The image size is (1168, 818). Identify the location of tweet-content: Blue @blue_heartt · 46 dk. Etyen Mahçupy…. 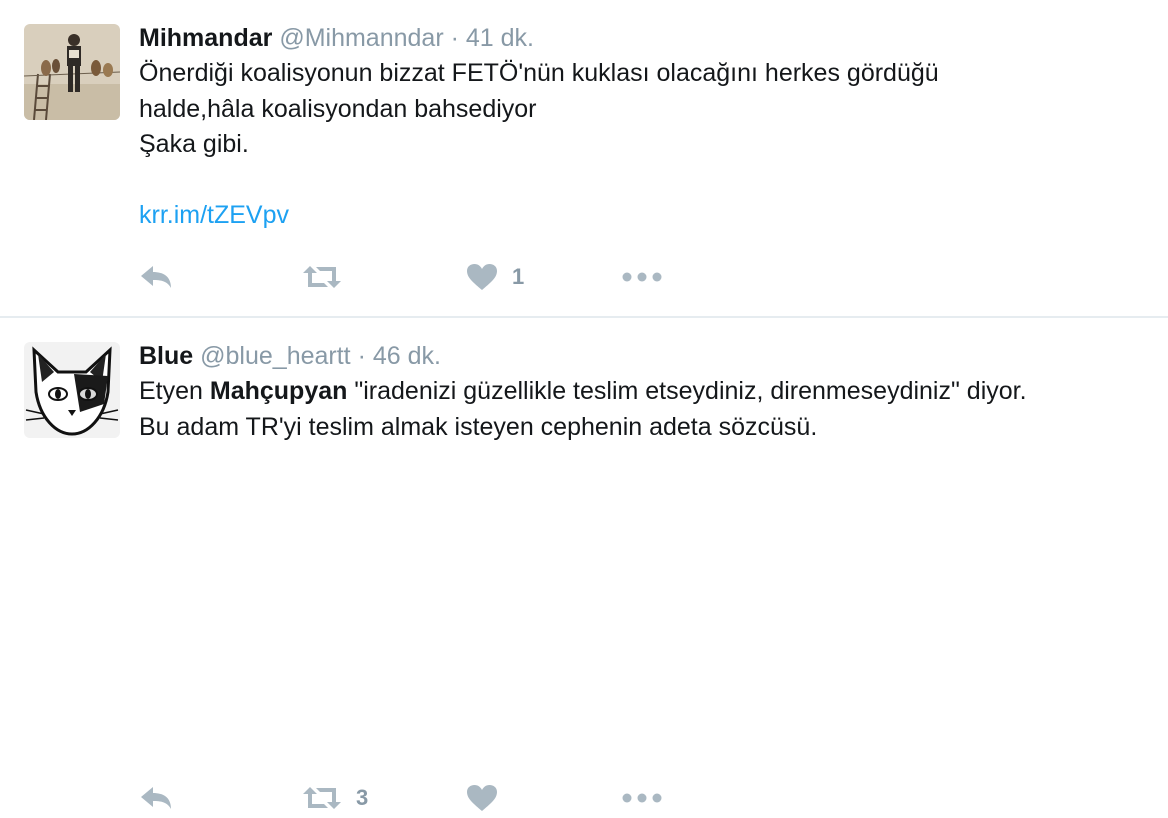
(643, 392).